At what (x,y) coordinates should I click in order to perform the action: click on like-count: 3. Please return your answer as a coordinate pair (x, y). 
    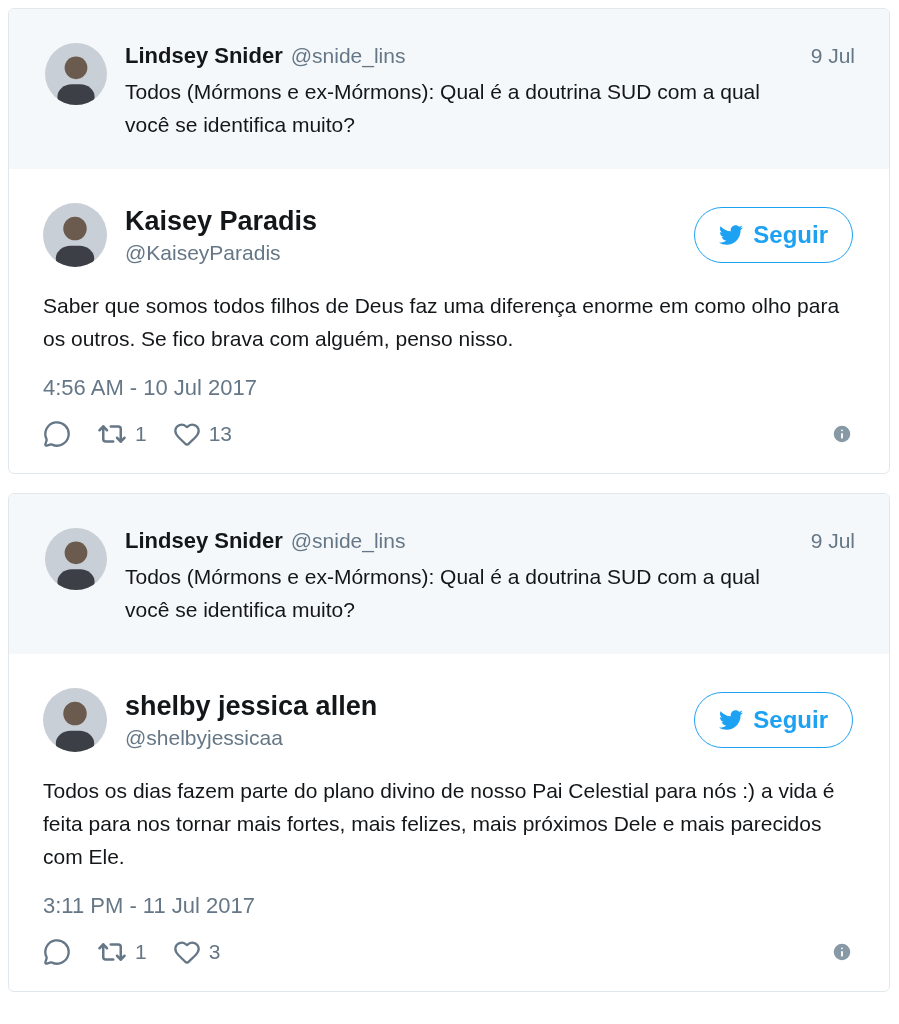
    Looking at the image, I should click on (214, 952).